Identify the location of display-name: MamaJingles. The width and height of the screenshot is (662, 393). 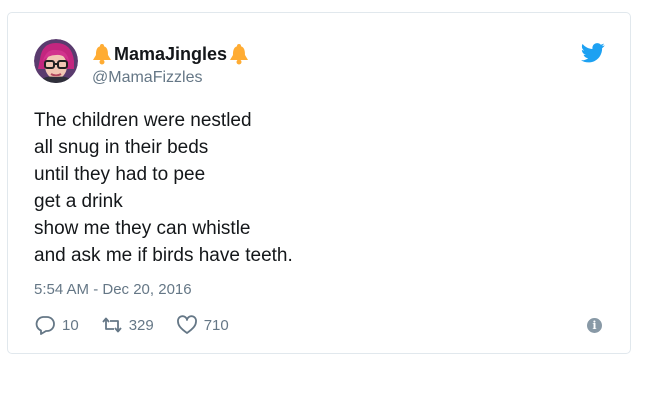
(170, 54).